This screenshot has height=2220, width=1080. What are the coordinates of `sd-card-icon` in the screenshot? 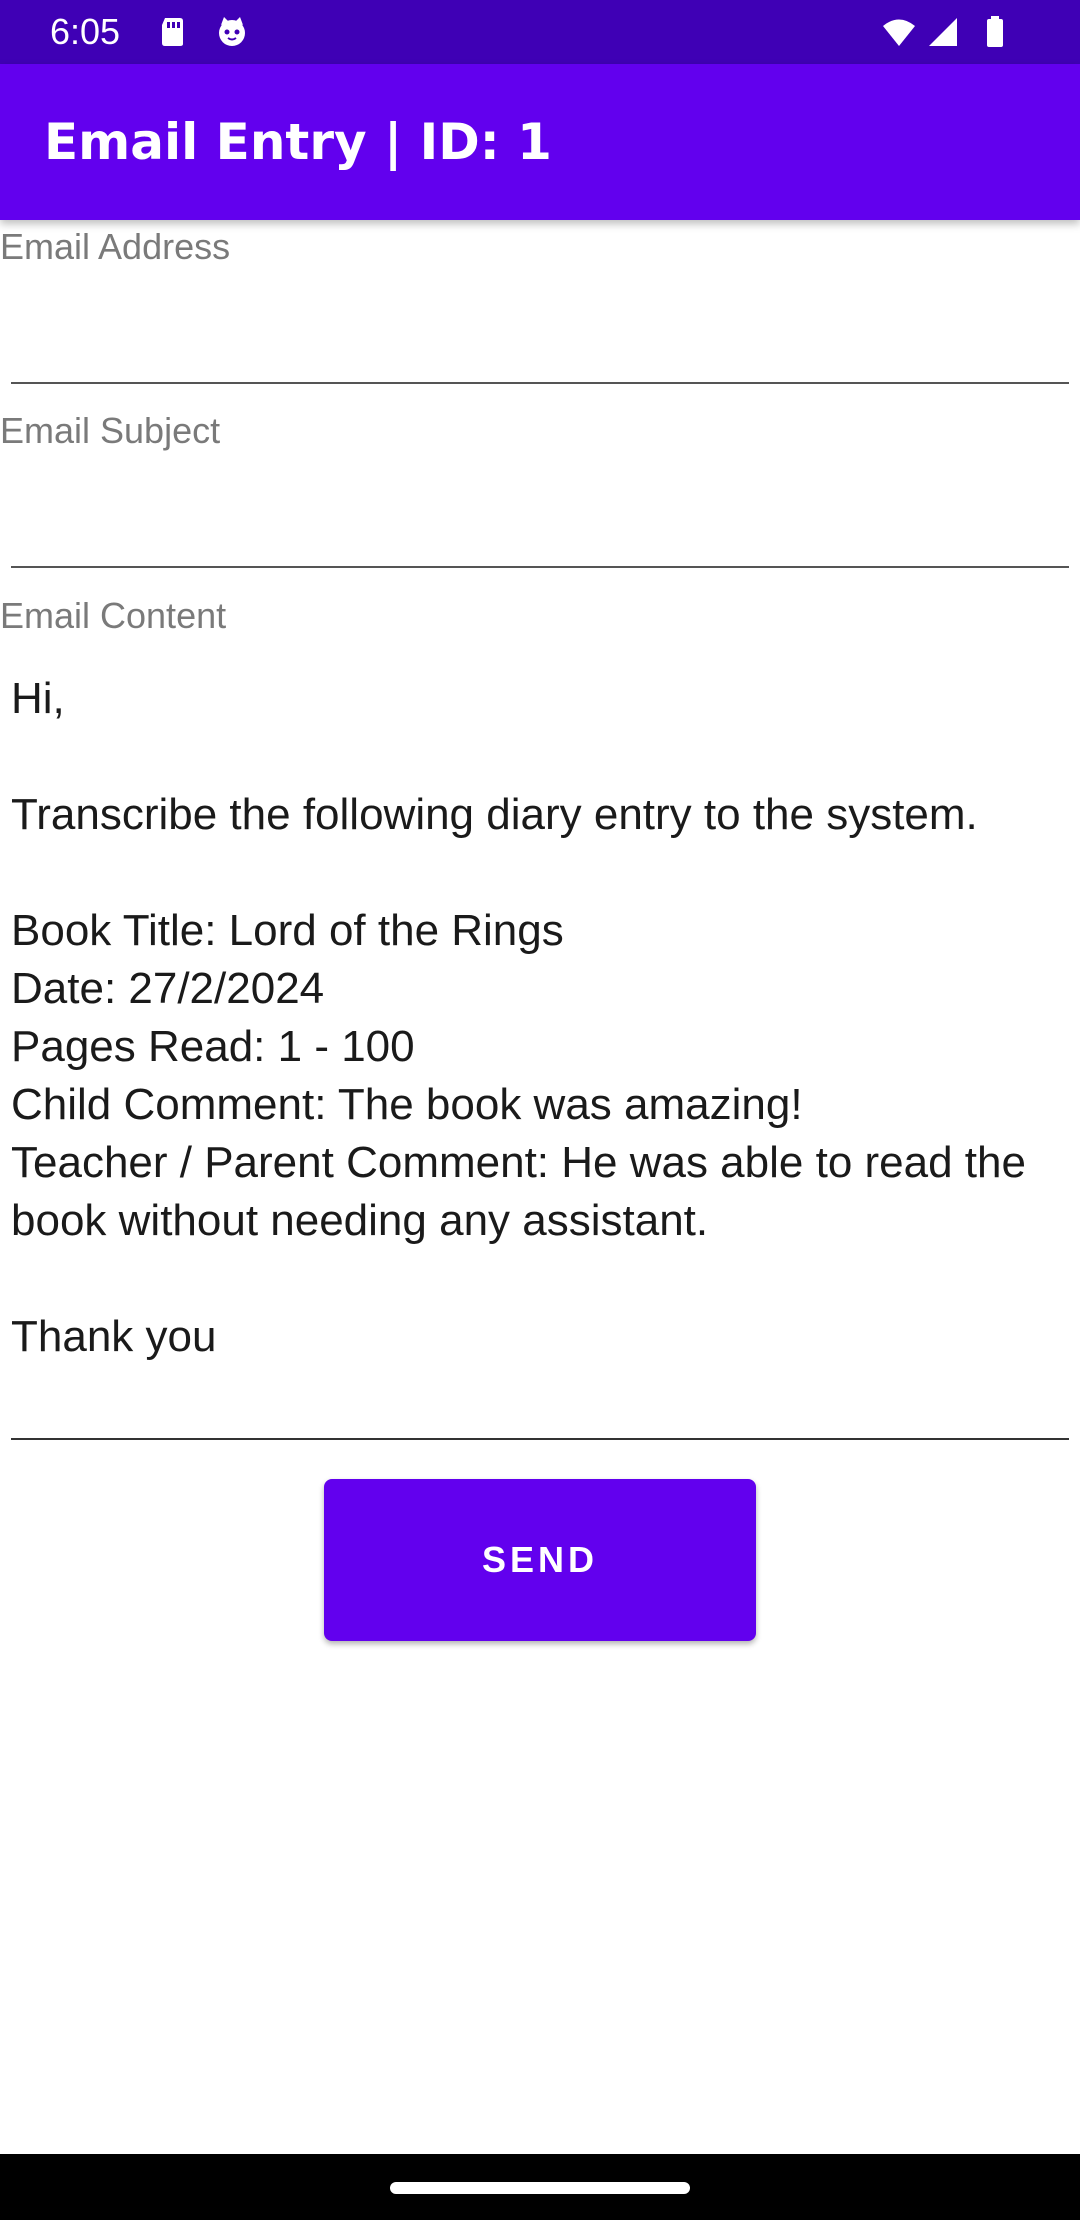 It's located at (172, 32).